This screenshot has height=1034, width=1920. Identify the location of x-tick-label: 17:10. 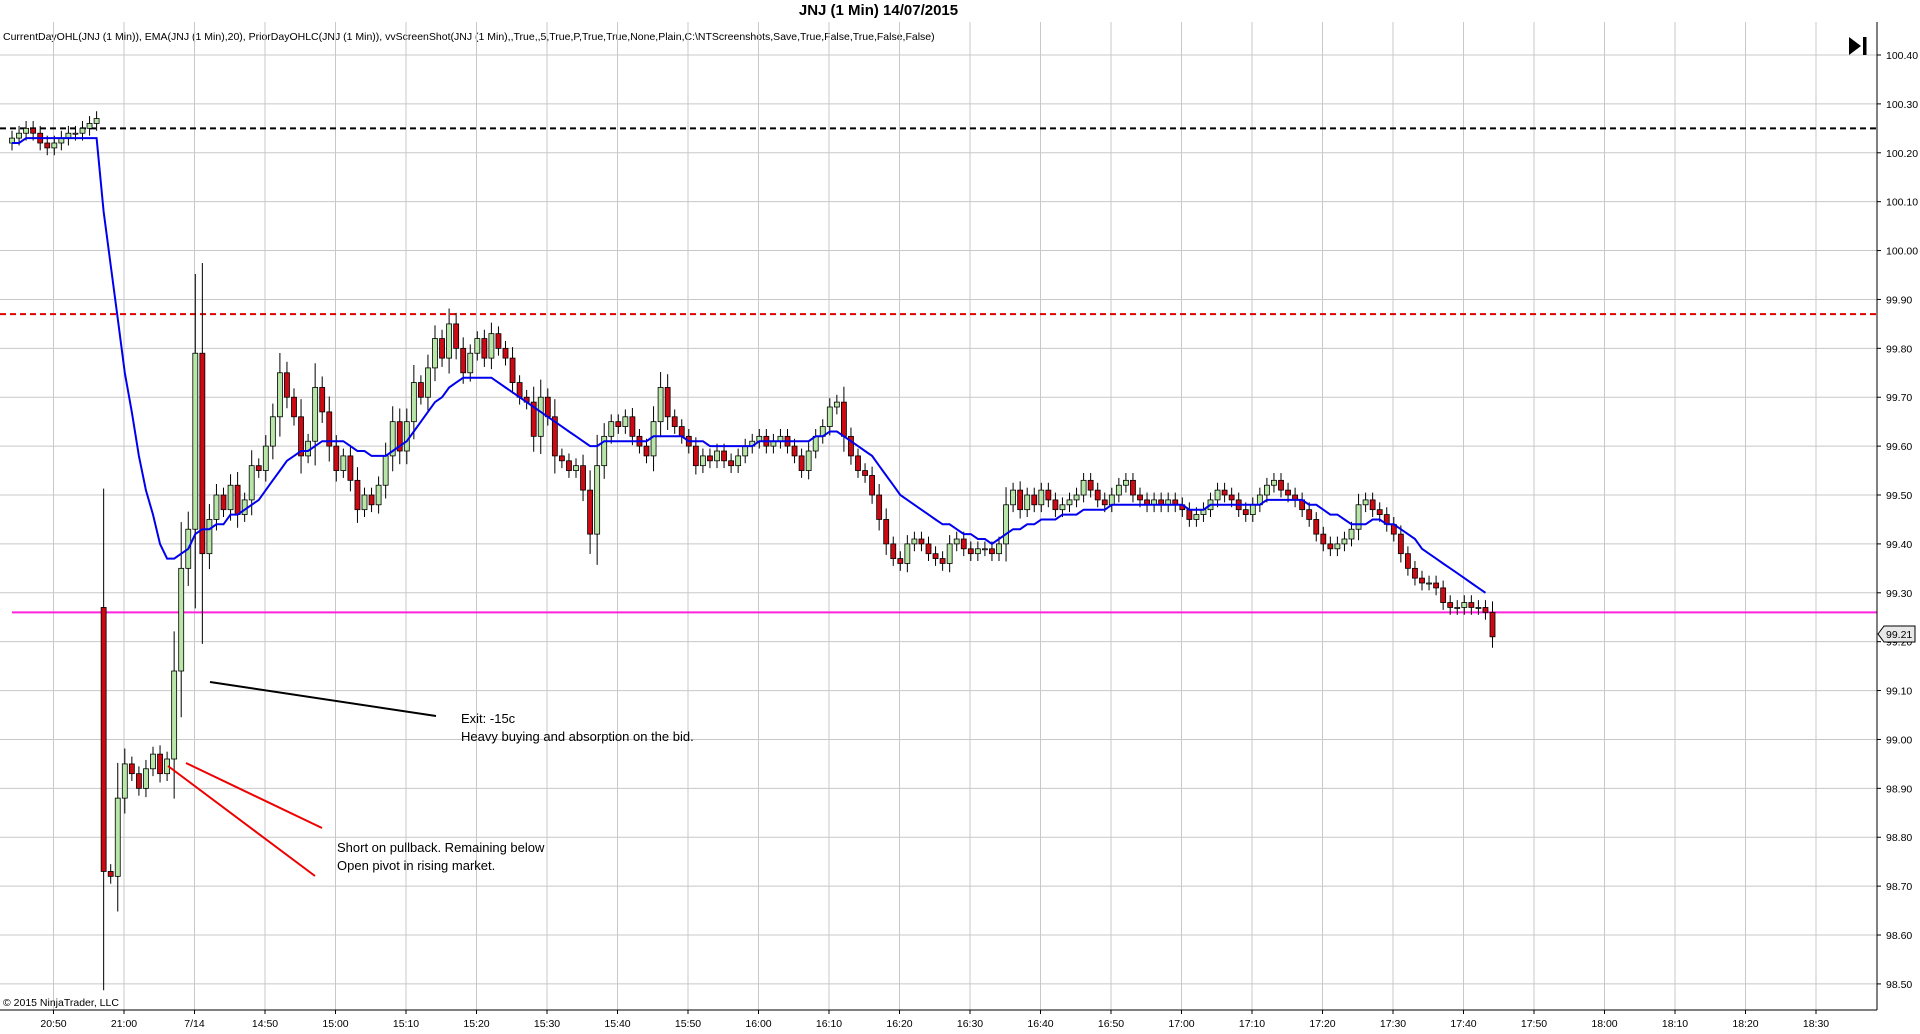
(1252, 1024).